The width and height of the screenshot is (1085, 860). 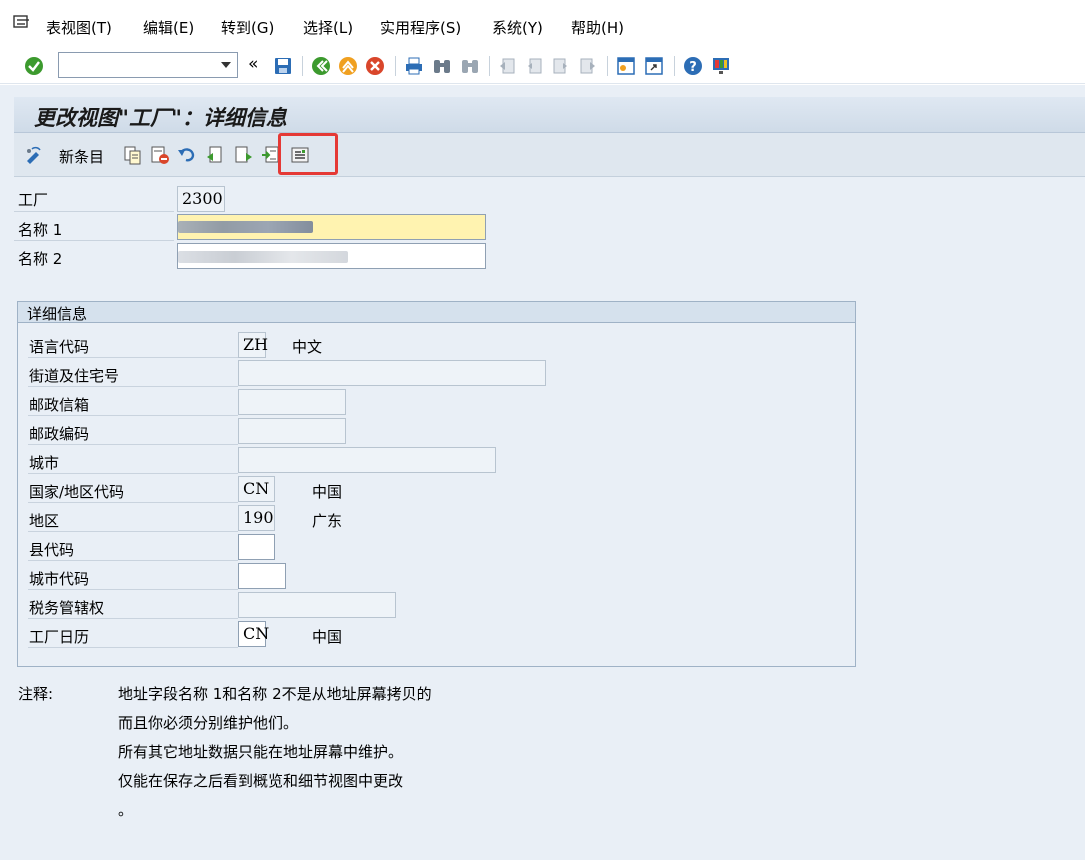 What do you see at coordinates (654, 66) in the screenshot?
I see `shortcut-icon` at bounding box center [654, 66].